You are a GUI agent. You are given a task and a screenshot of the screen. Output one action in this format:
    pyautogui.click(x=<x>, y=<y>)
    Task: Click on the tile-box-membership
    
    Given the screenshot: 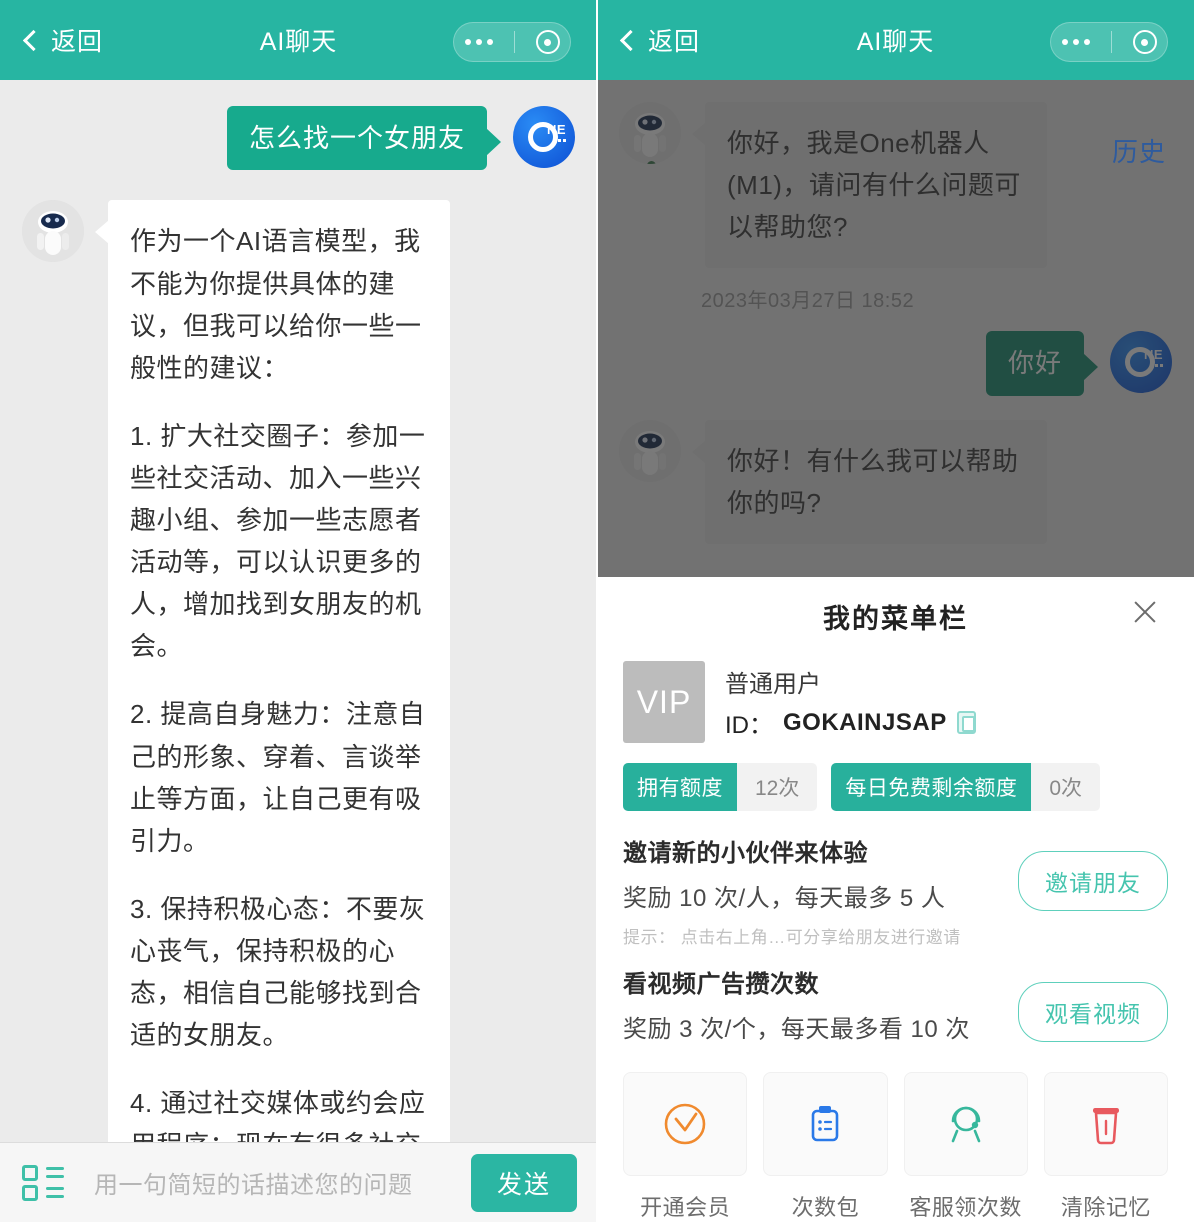 What is the action you would take?
    pyautogui.click(x=685, y=1124)
    